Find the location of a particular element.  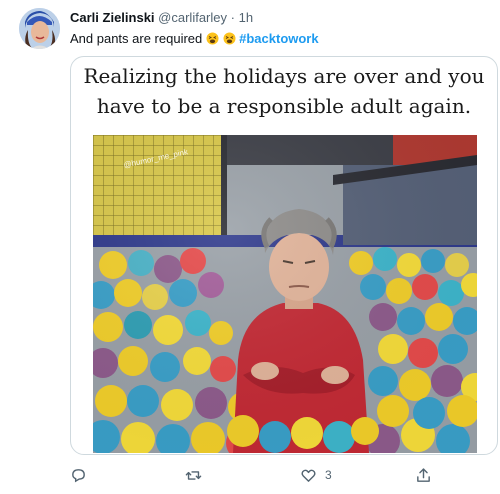

share-button is located at coordinates (423, 475).